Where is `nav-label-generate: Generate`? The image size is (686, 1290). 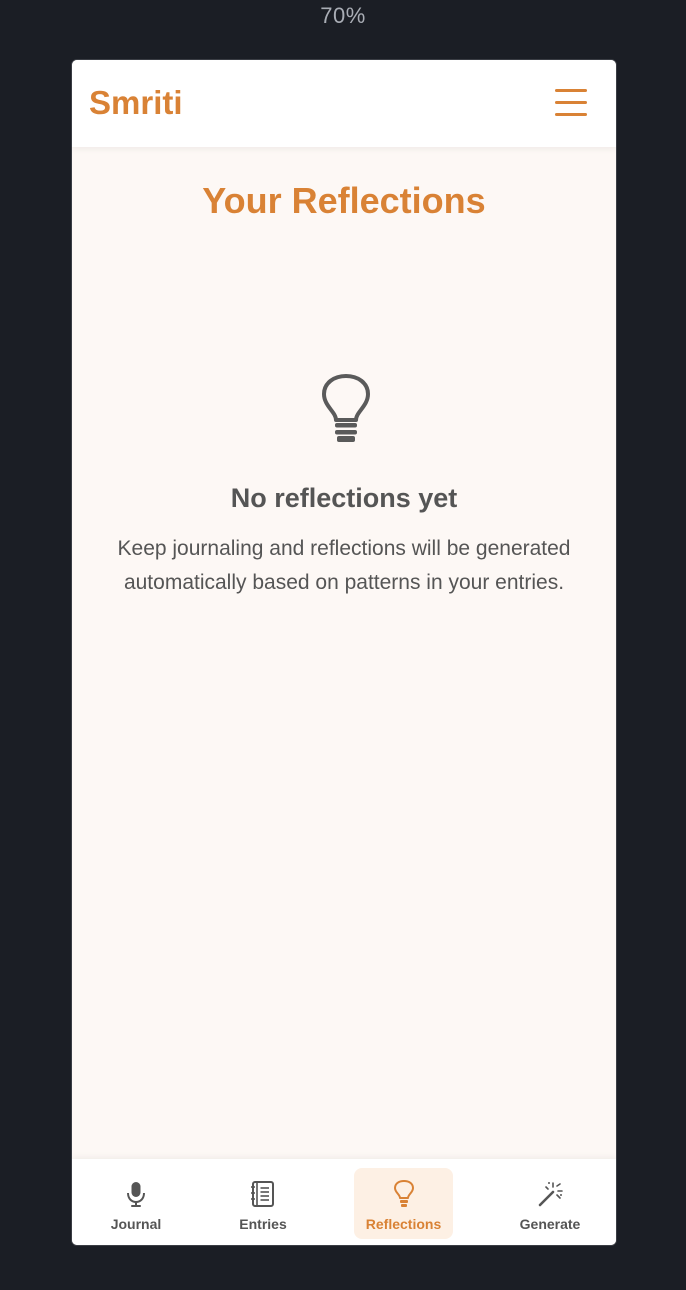 nav-label-generate: Generate is located at coordinates (550, 1224).